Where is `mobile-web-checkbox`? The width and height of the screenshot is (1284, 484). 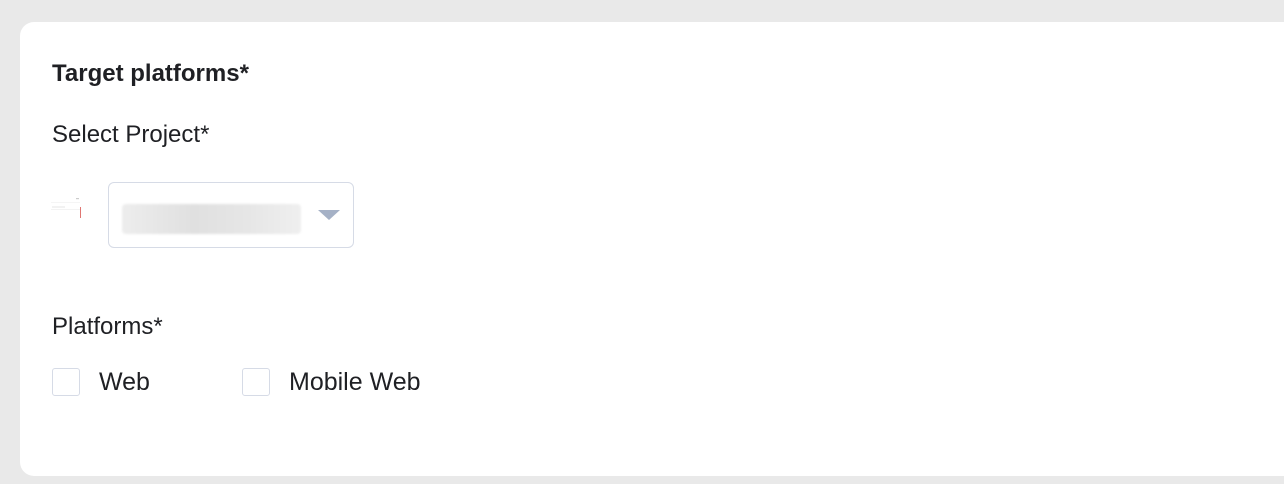
mobile-web-checkbox is located at coordinates (256, 382).